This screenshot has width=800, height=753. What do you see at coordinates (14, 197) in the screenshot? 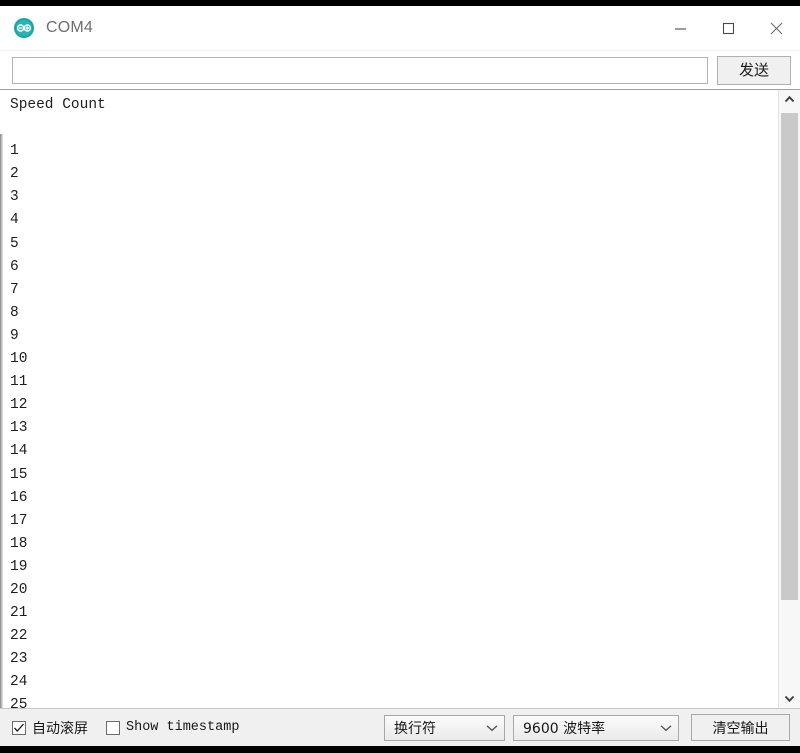
I see `output-line: 3` at bounding box center [14, 197].